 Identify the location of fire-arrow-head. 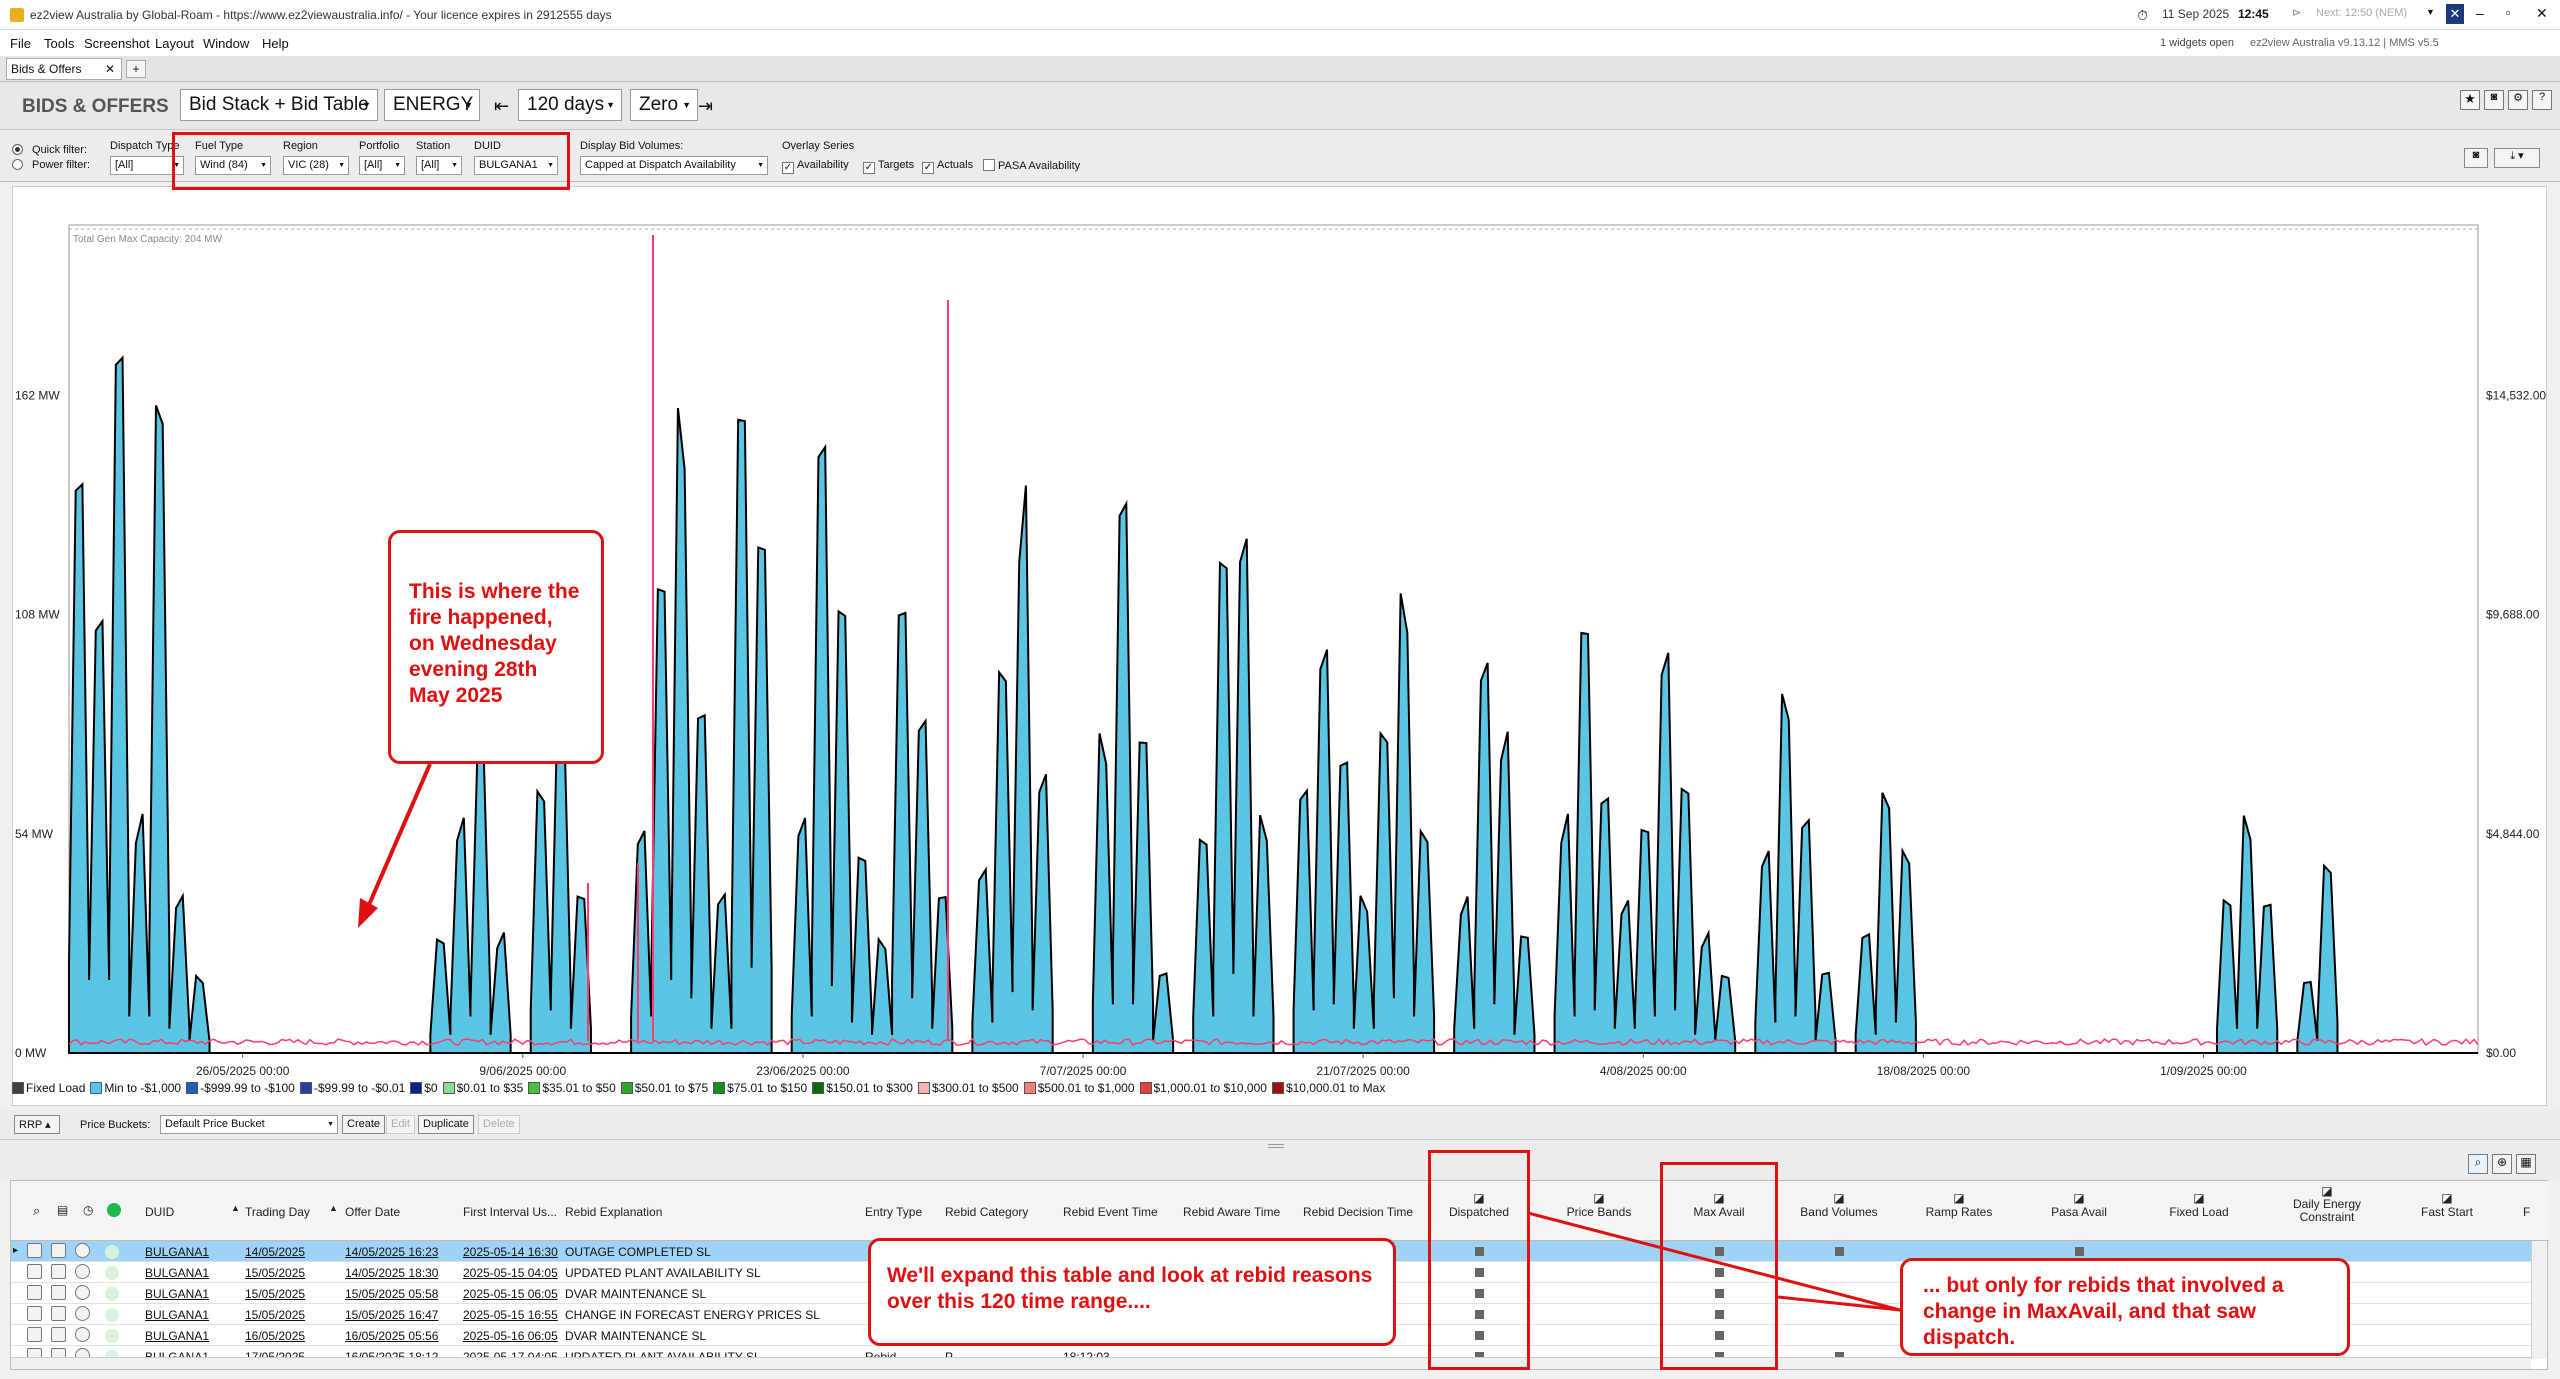
(368, 913).